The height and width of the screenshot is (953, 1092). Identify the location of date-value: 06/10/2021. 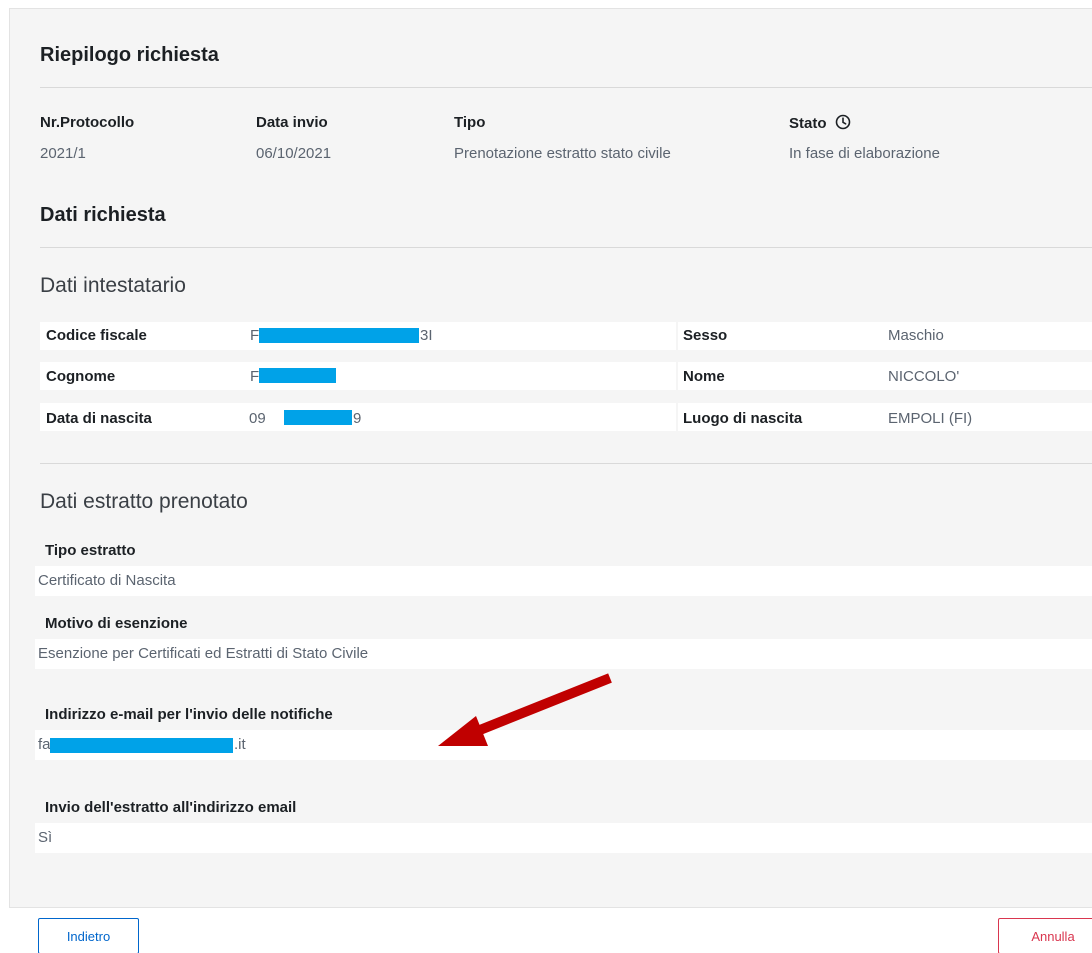
(294, 153).